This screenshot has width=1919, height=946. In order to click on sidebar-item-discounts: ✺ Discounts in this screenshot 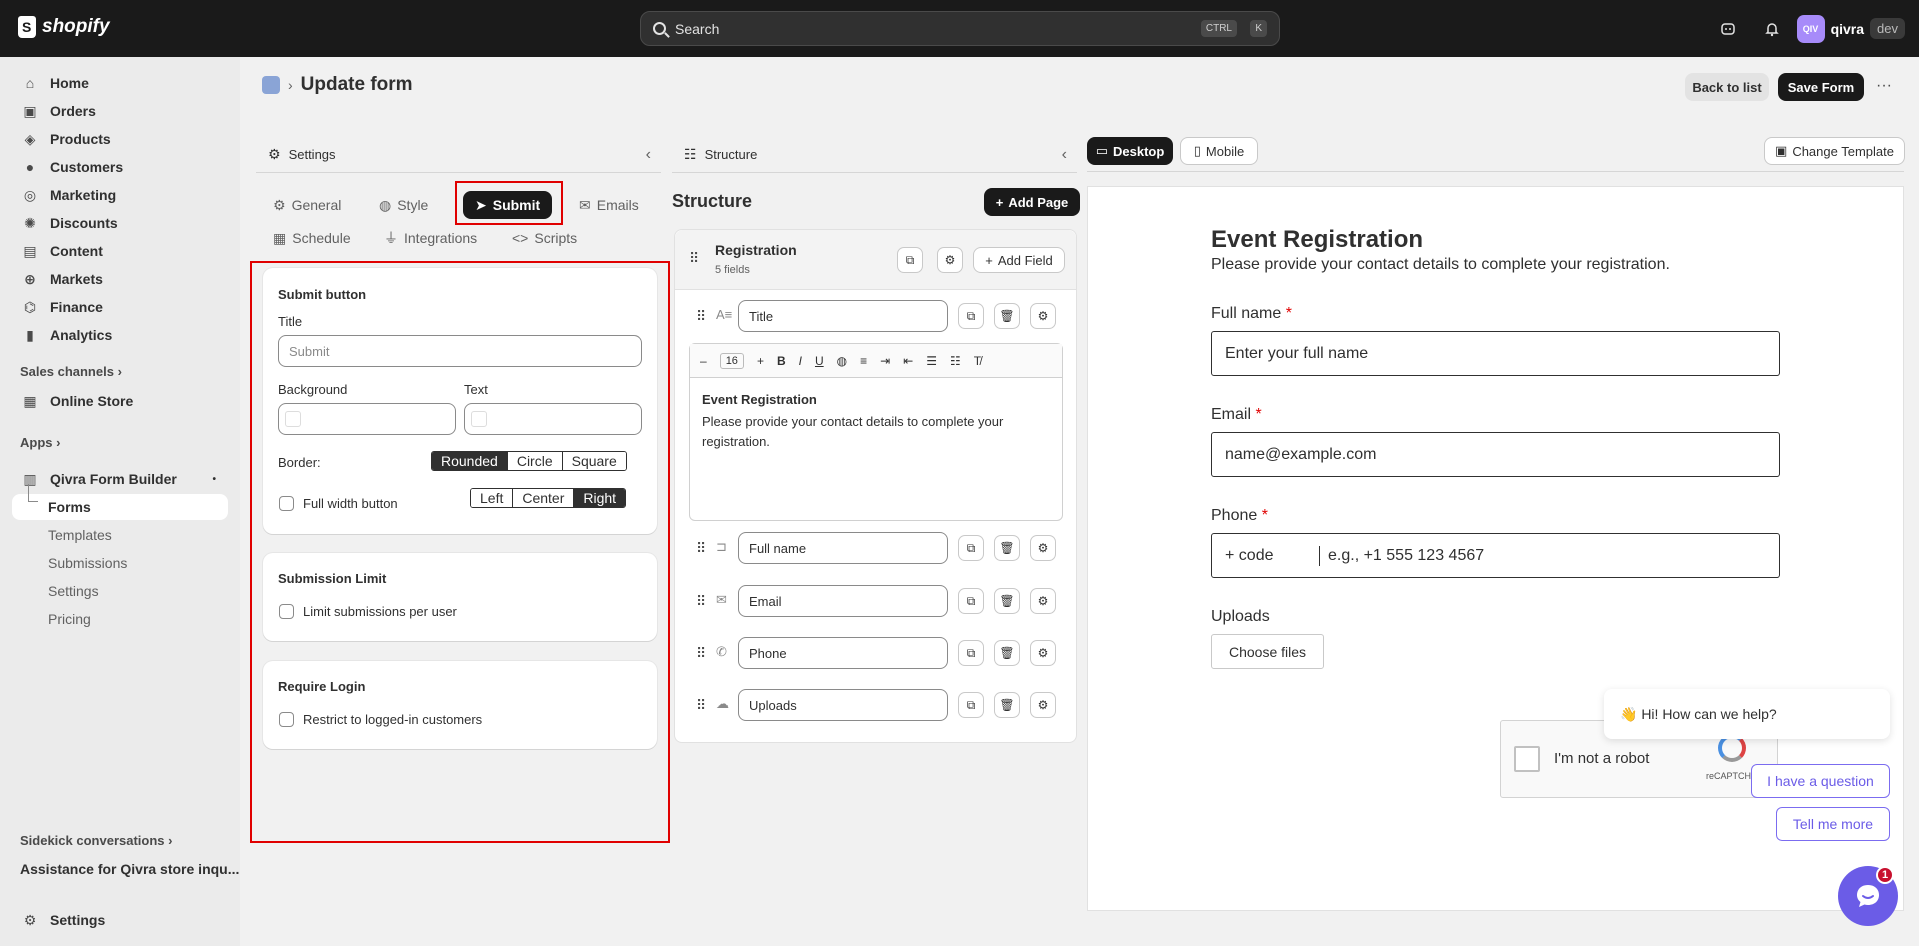, I will do `click(120, 223)`.